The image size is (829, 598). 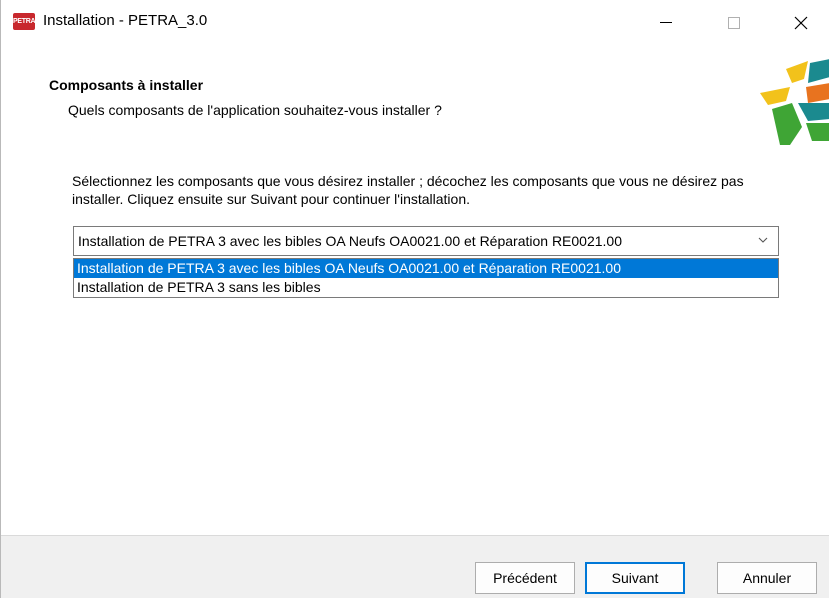 What do you see at coordinates (24, 21) in the screenshot?
I see `petra-app-icon: PETRA` at bounding box center [24, 21].